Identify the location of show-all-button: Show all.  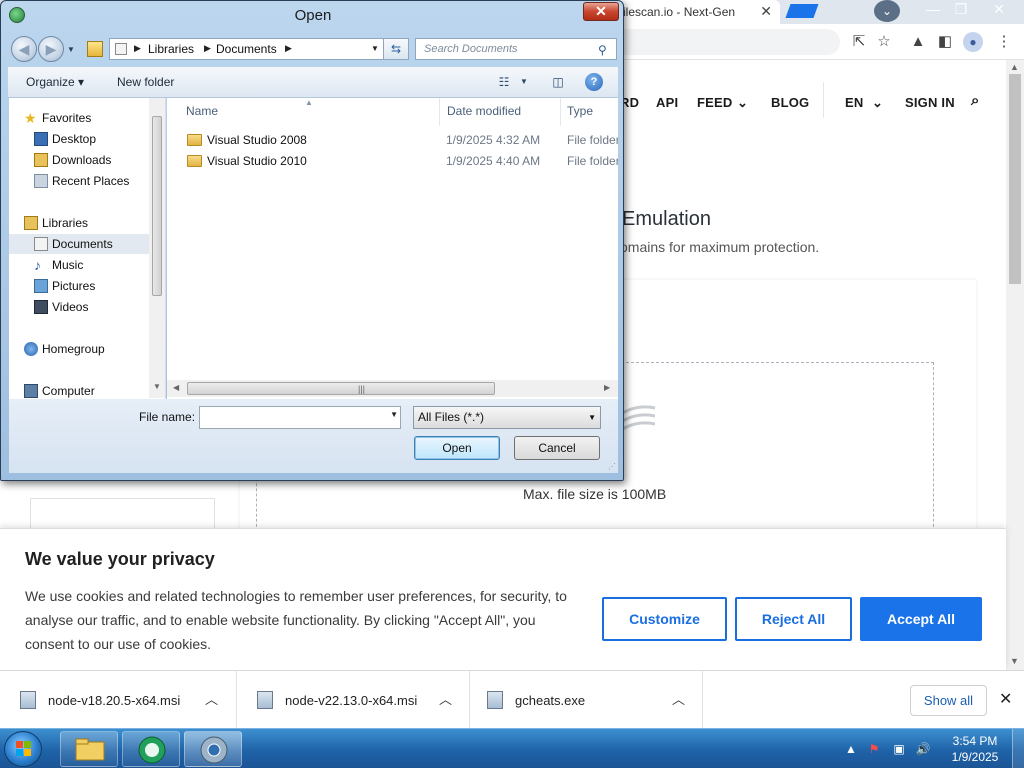
(948, 700).